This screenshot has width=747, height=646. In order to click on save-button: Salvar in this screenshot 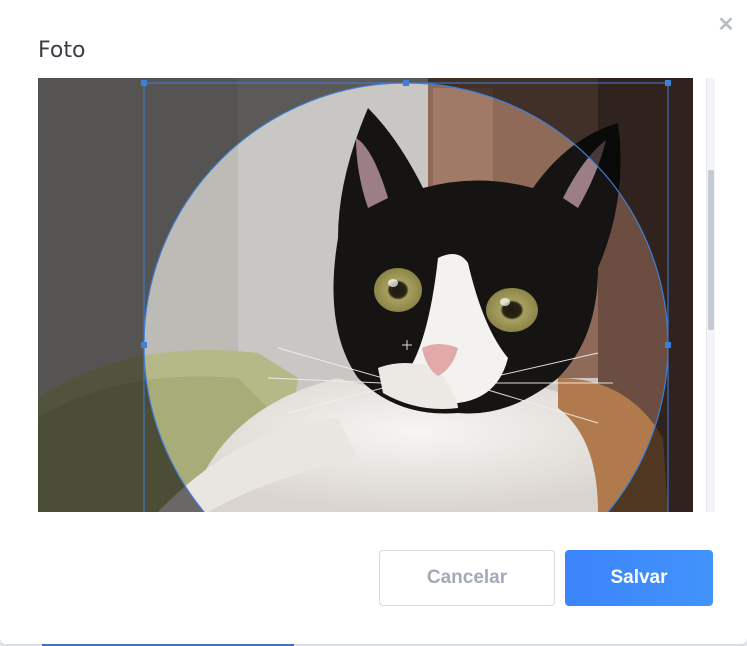, I will do `click(639, 578)`.